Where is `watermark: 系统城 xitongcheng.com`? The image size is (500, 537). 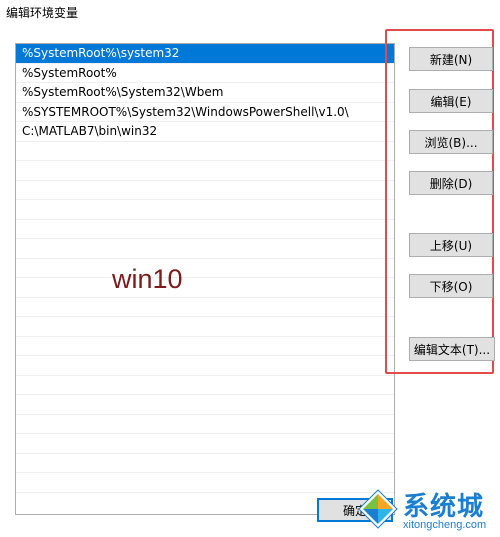
watermark: 系统城 xitongcheng.com is located at coordinates (428, 510).